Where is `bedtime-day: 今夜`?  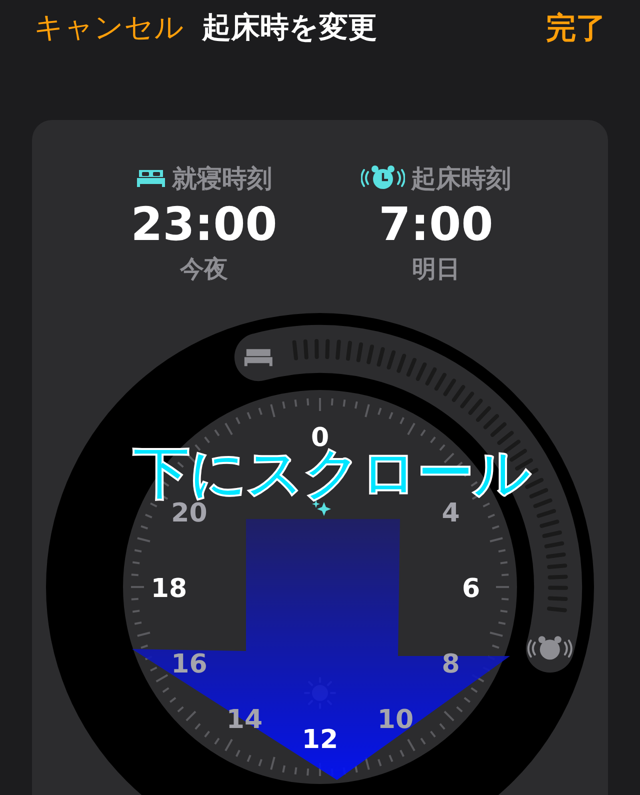 bedtime-day: 今夜 is located at coordinates (204, 269).